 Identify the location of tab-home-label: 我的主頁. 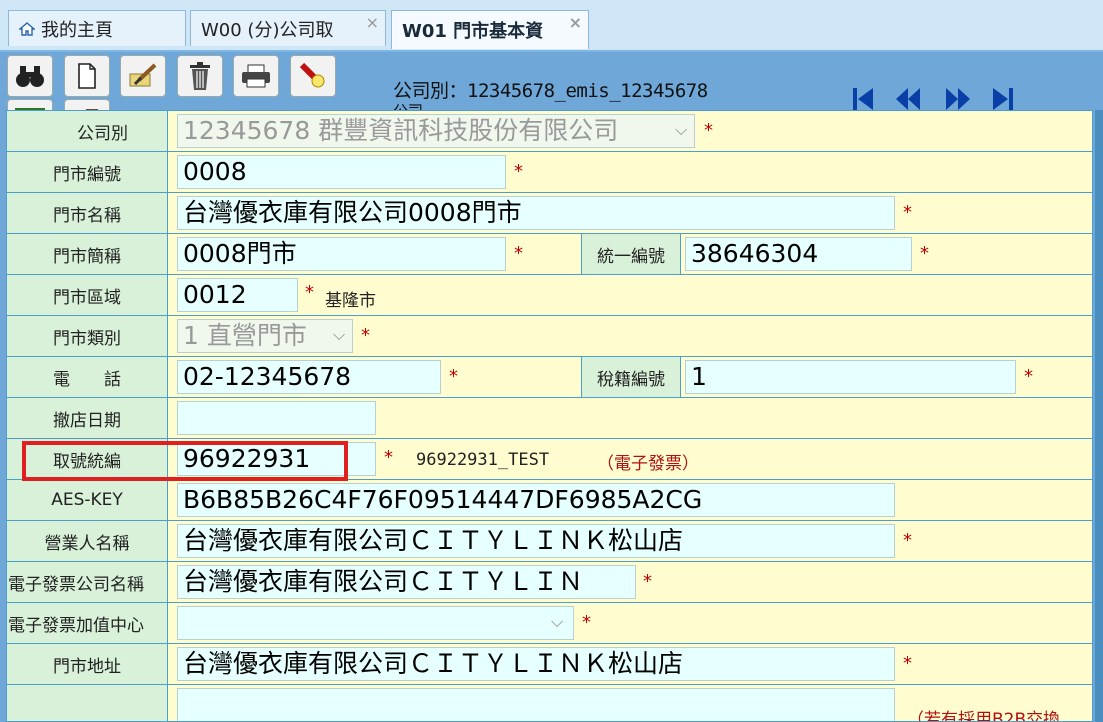
(77, 30).